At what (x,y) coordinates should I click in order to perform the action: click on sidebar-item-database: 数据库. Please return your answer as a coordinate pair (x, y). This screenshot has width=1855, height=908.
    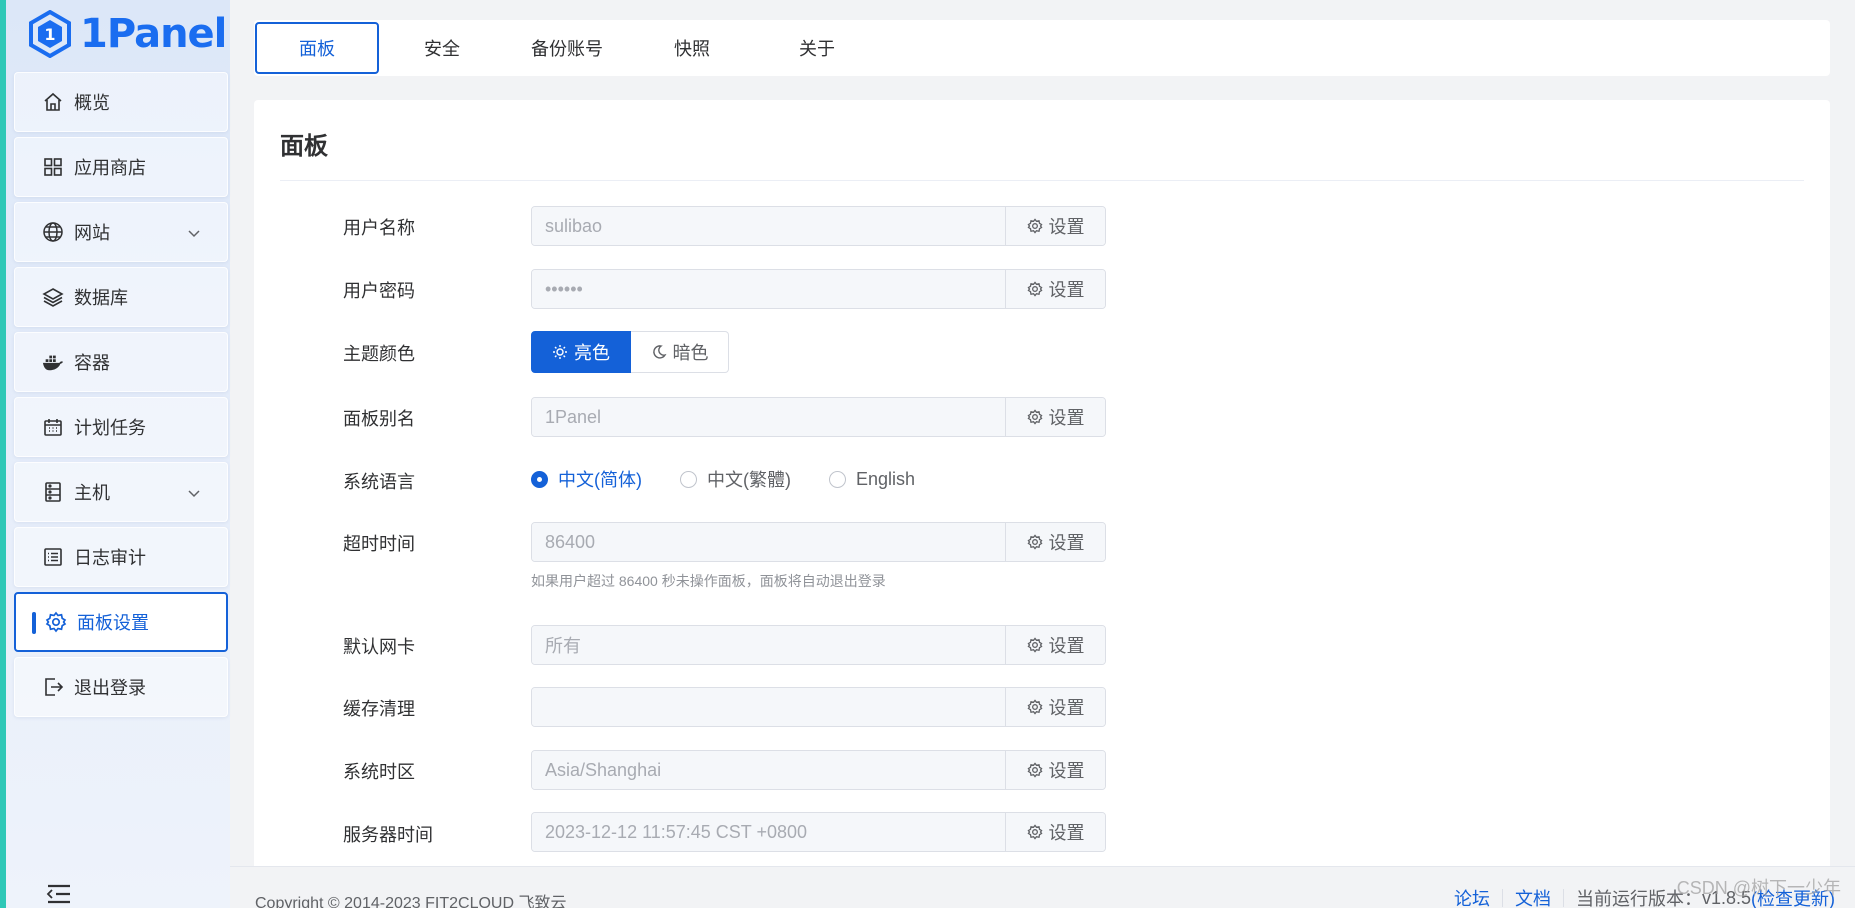
    Looking at the image, I should click on (121, 297).